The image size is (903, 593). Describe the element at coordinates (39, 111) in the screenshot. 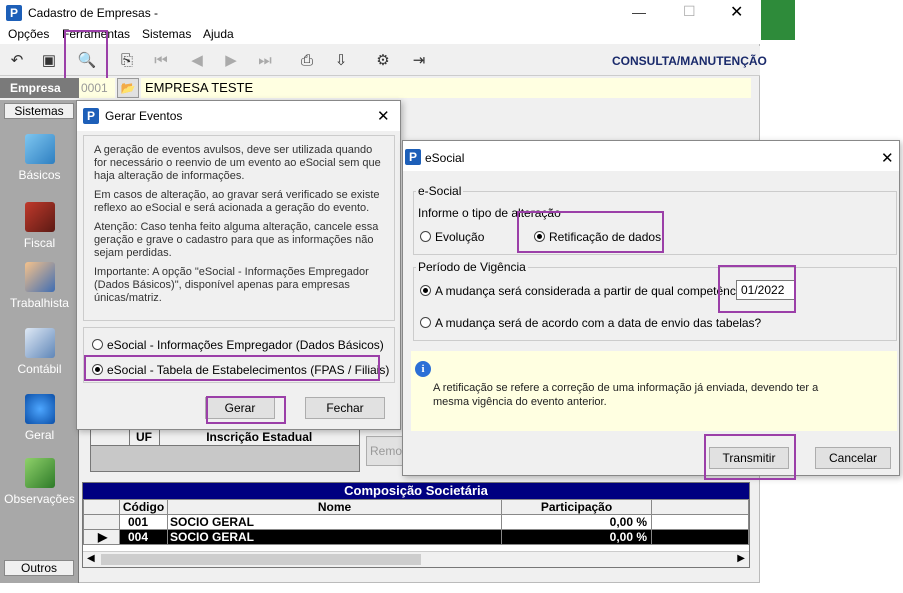

I see `sidebar-sistemas-button: Sistemas` at that location.